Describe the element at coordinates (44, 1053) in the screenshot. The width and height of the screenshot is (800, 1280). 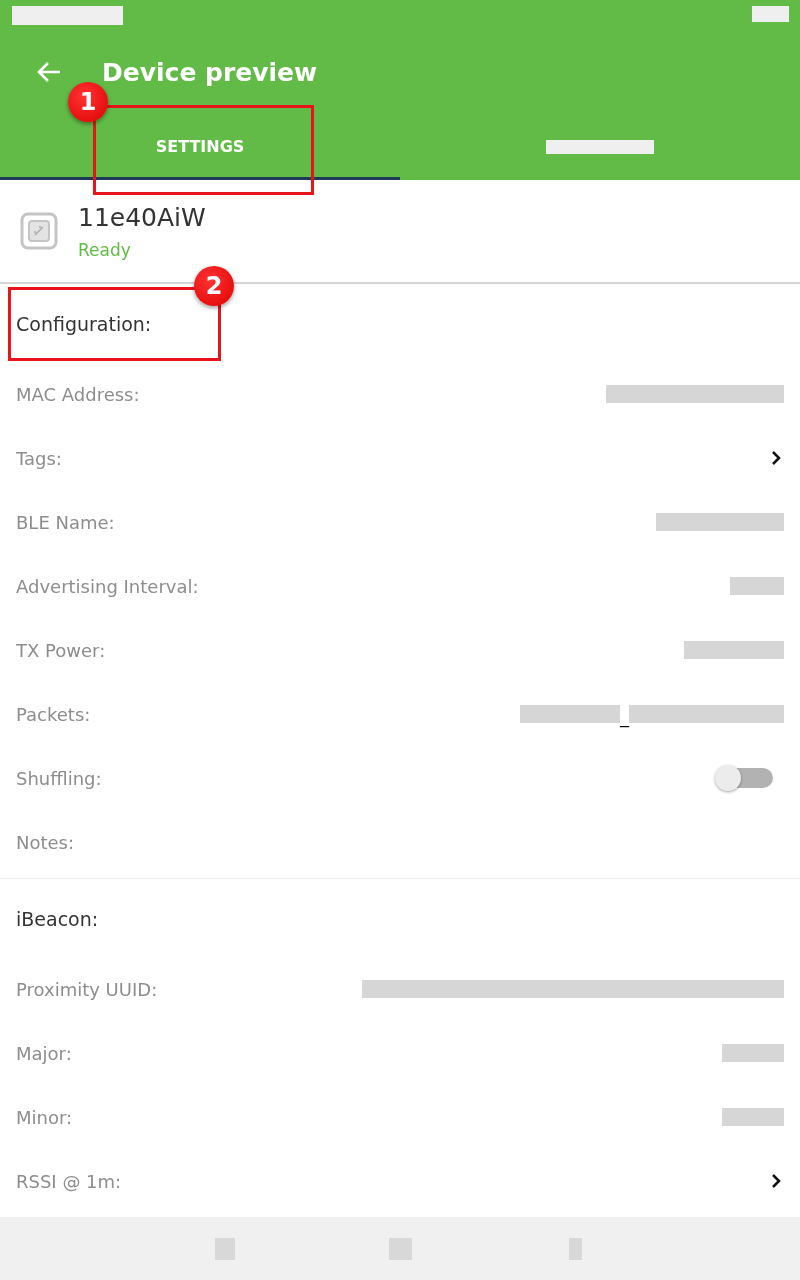
I see `field-label: Major:` at that location.